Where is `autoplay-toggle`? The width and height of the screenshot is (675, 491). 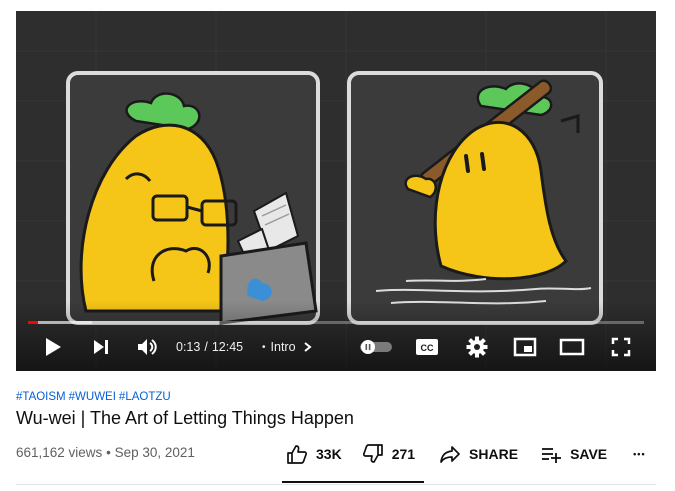 autoplay-toggle is located at coordinates (376, 347).